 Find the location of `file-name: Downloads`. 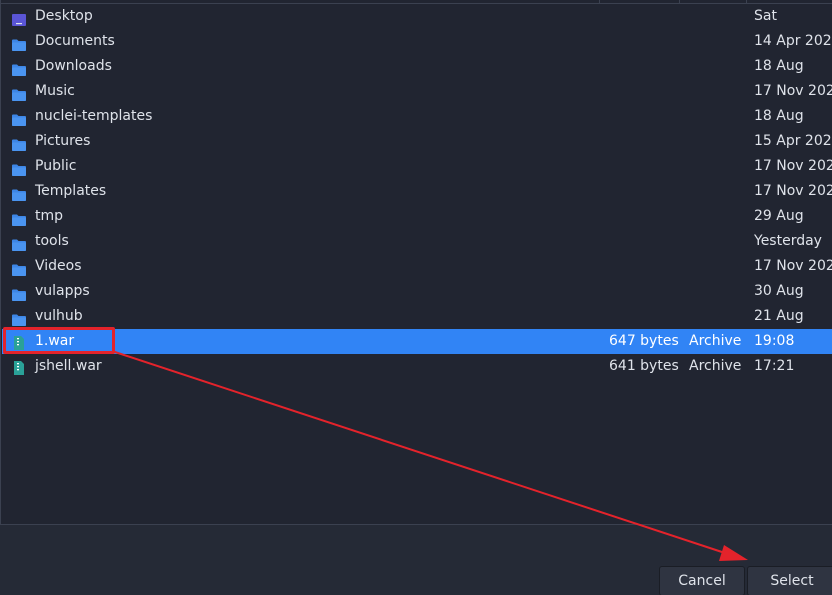

file-name: Downloads is located at coordinates (73, 66).